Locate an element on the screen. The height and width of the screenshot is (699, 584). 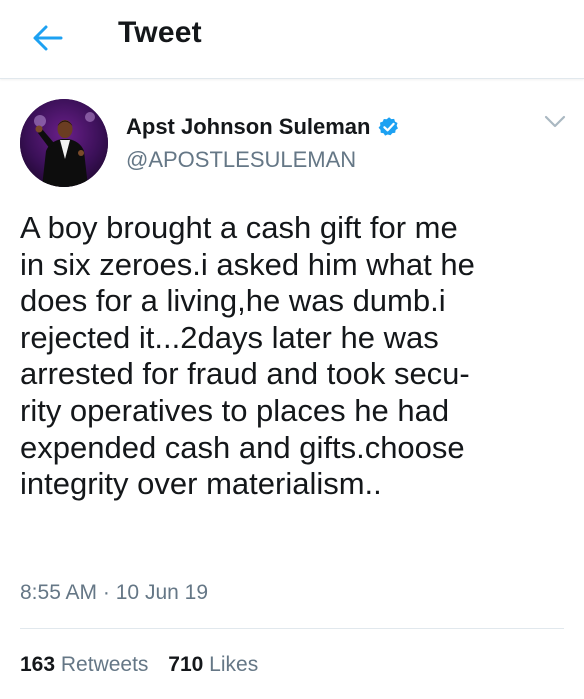
arrow-left-icon is located at coordinates (48, 38).